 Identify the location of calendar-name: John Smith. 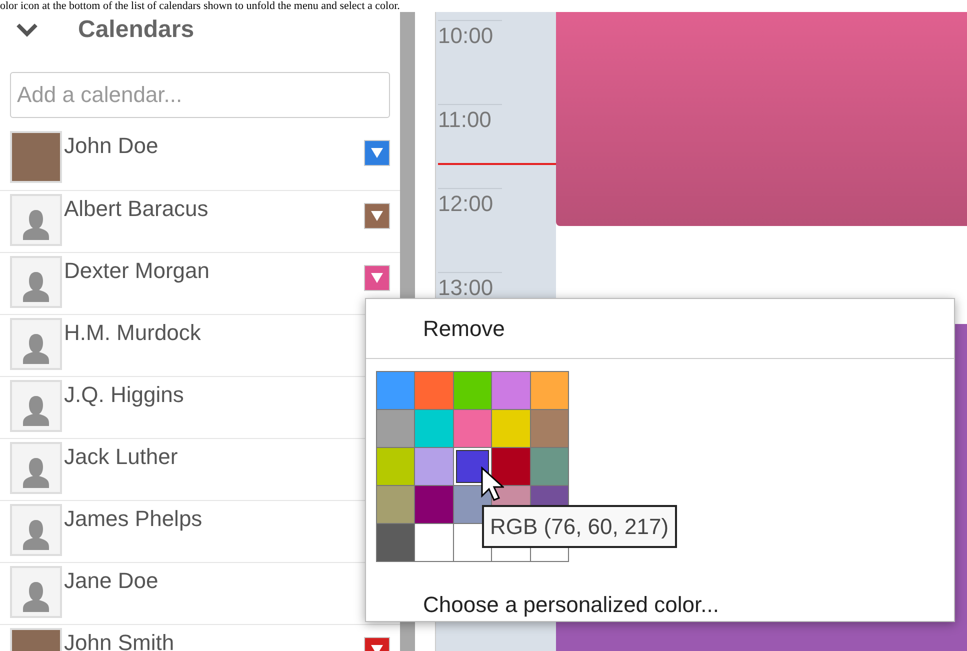
(214, 639).